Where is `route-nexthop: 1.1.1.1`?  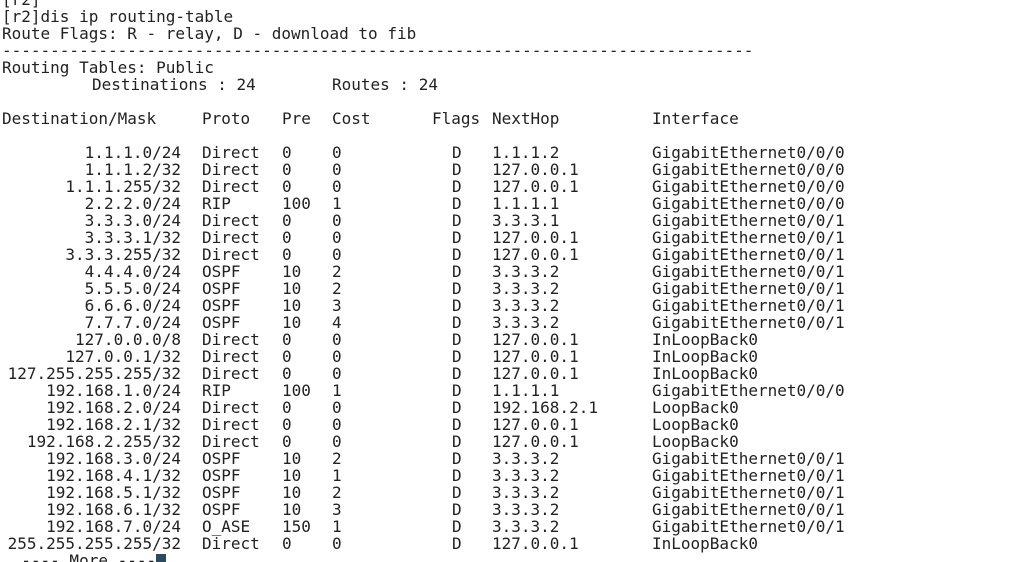 route-nexthop: 1.1.1.1 is located at coordinates (526, 203).